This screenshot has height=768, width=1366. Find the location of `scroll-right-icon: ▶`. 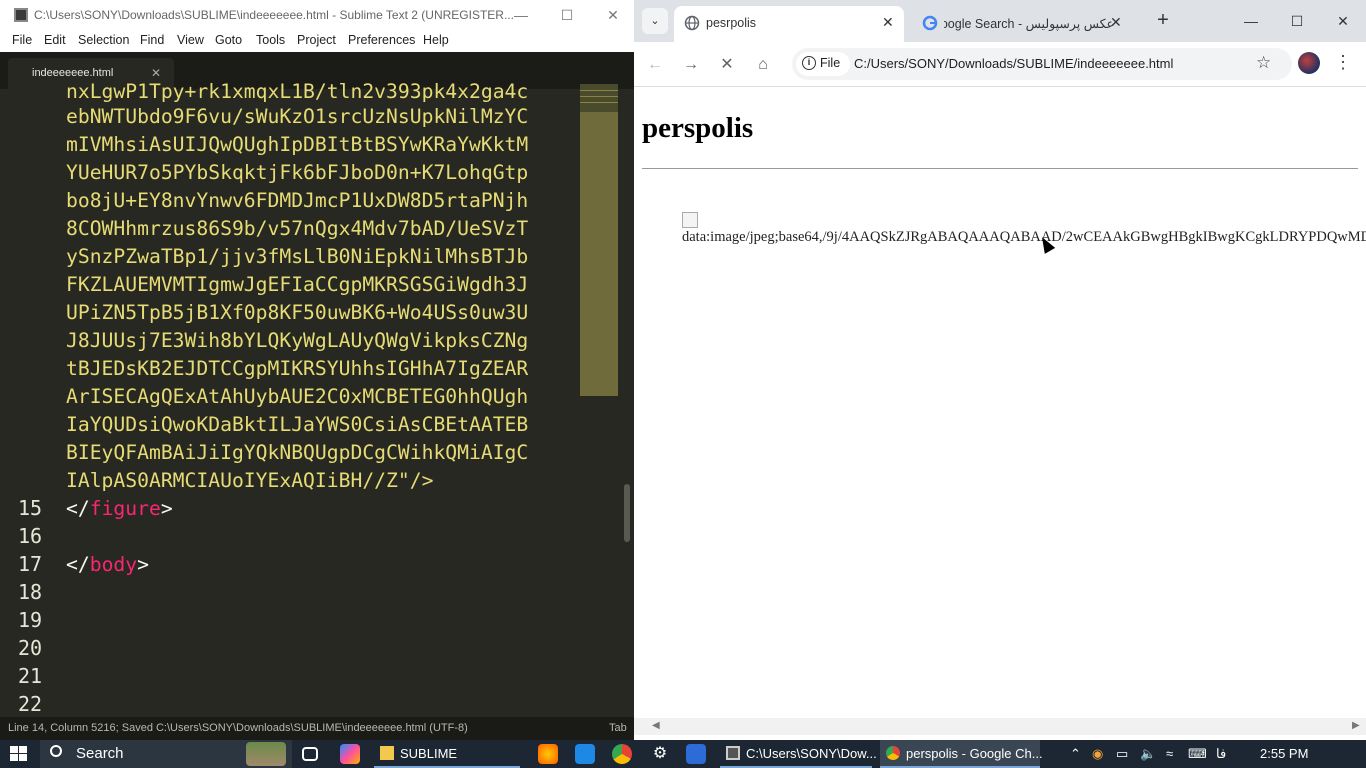

scroll-right-icon: ▶ is located at coordinates (1356, 725).